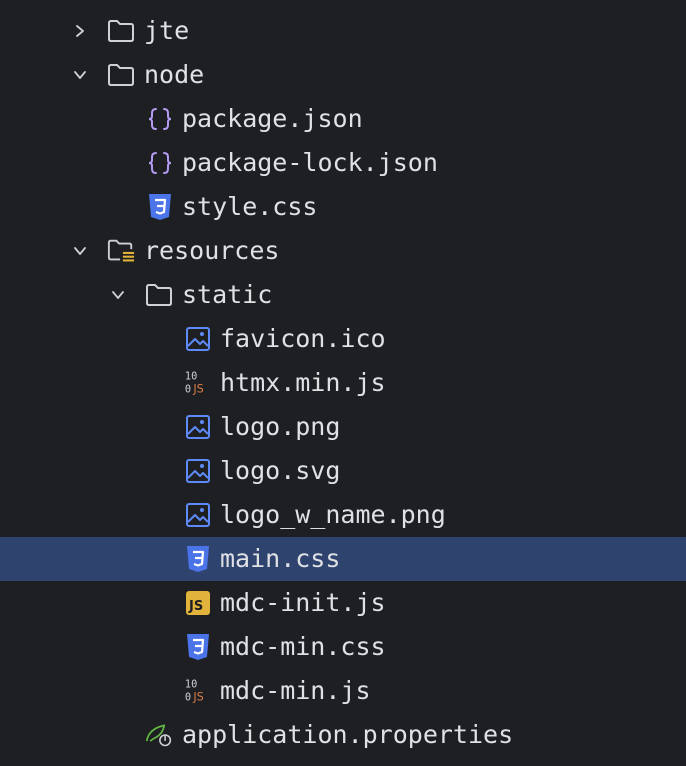 Image resolution: width=686 pixels, height=766 pixels. Describe the element at coordinates (303, 602) in the screenshot. I see `tree-item-label: mdc-init.js` at that location.